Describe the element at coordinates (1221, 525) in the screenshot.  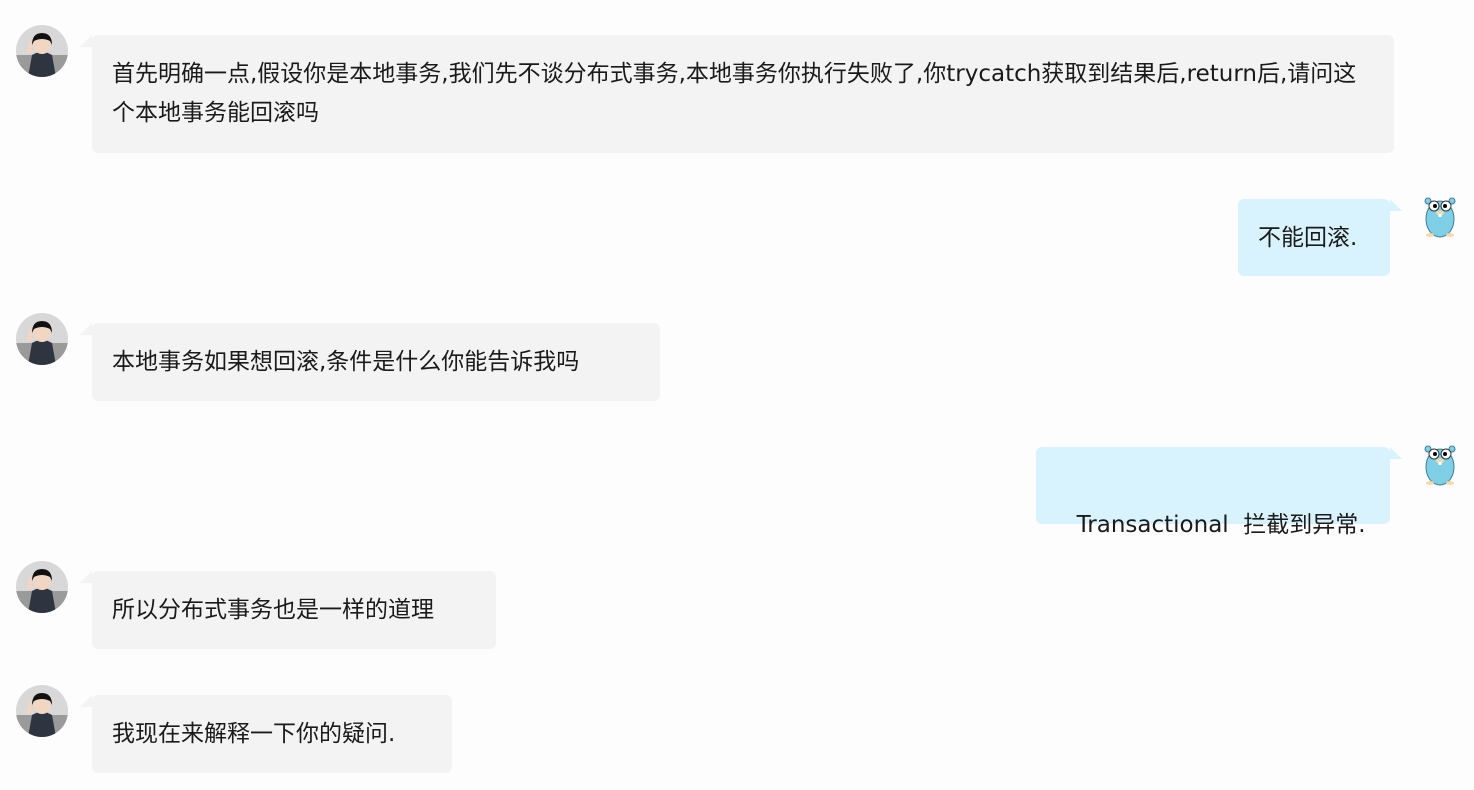
I see `message-text: Transactional 拦截到异常.` at that location.